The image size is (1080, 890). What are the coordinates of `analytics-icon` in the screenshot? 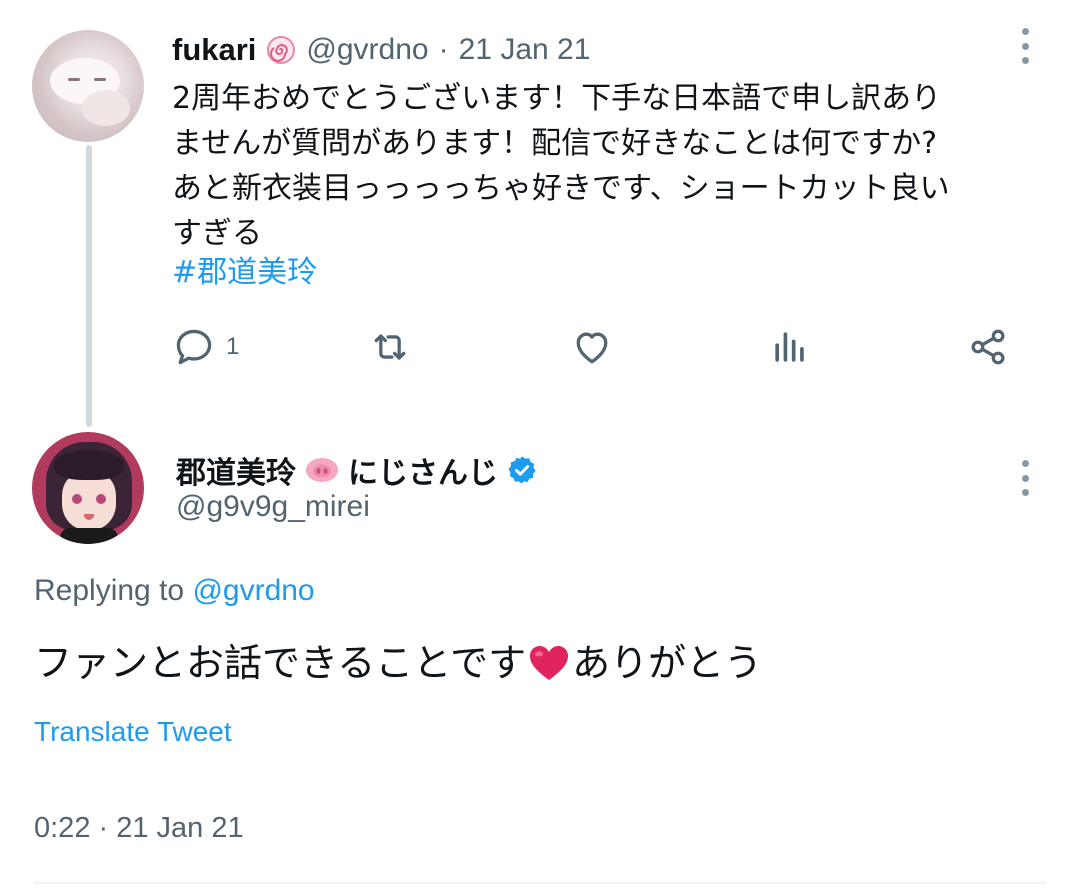 It's located at (789, 347).